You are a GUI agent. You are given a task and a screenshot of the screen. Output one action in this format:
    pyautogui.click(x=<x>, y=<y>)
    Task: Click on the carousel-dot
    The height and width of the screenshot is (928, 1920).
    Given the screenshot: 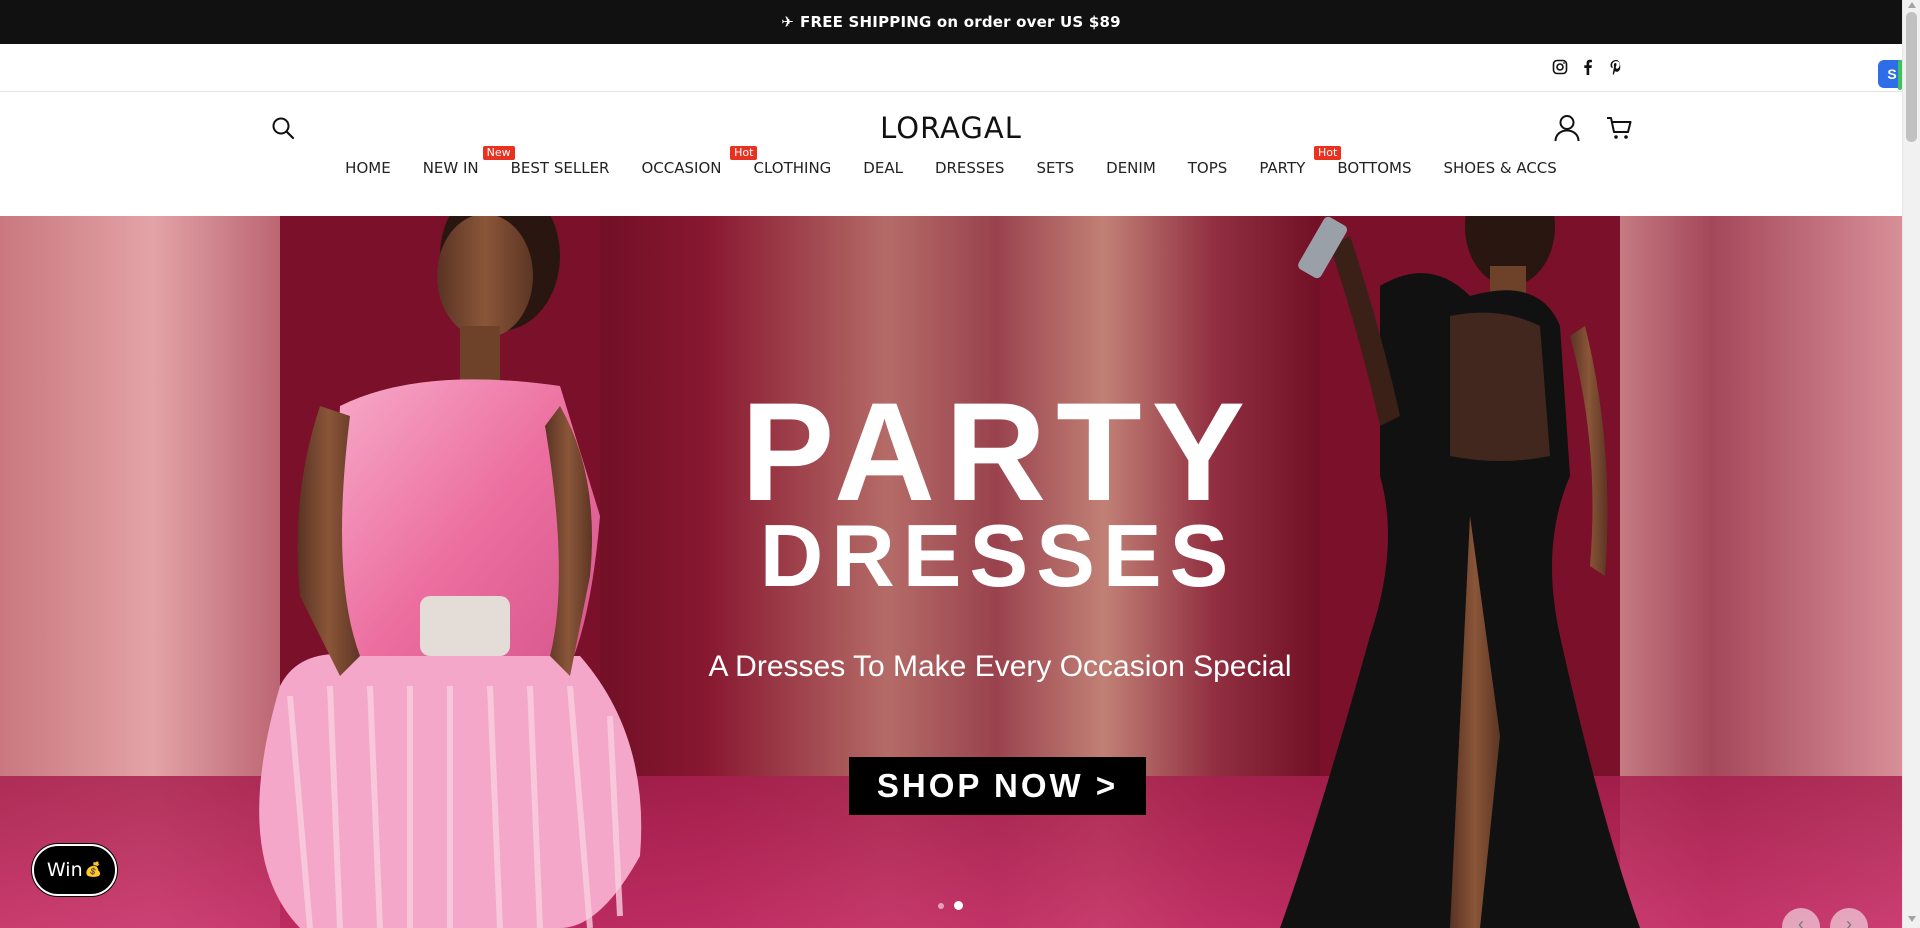 What is the action you would take?
    pyautogui.click(x=941, y=905)
    